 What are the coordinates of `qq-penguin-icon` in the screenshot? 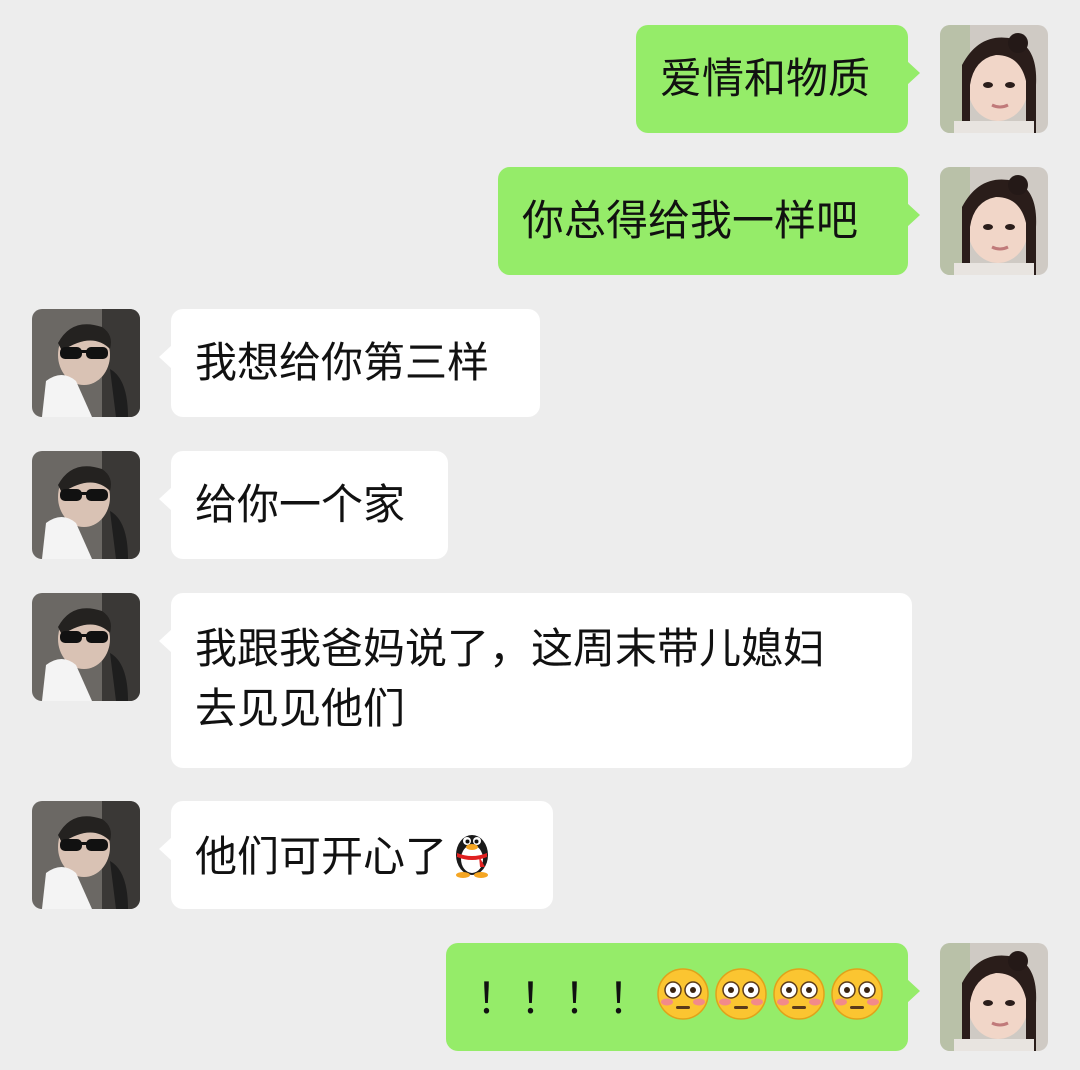 It's located at (472, 856).